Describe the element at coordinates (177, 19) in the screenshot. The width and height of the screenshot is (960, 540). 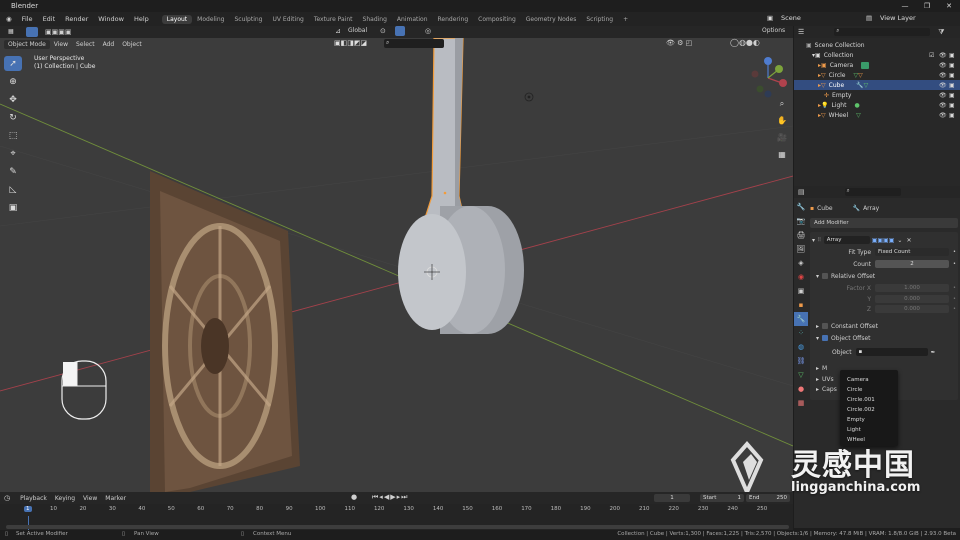
I see `tab-layout: Layout` at that location.